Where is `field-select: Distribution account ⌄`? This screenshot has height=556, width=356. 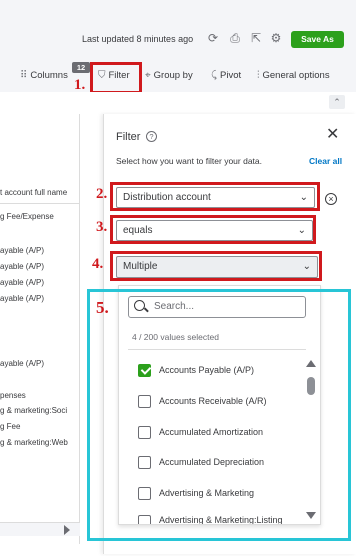
field-select: Distribution account ⌄ is located at coordinates (215, 197).